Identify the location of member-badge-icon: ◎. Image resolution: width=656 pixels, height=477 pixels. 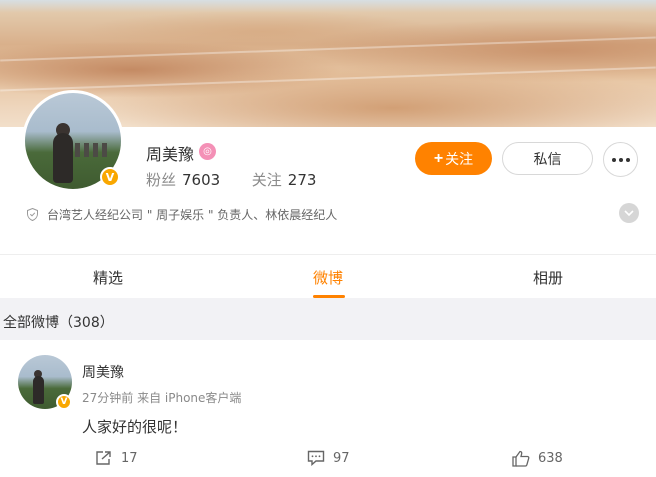
(207, 151).